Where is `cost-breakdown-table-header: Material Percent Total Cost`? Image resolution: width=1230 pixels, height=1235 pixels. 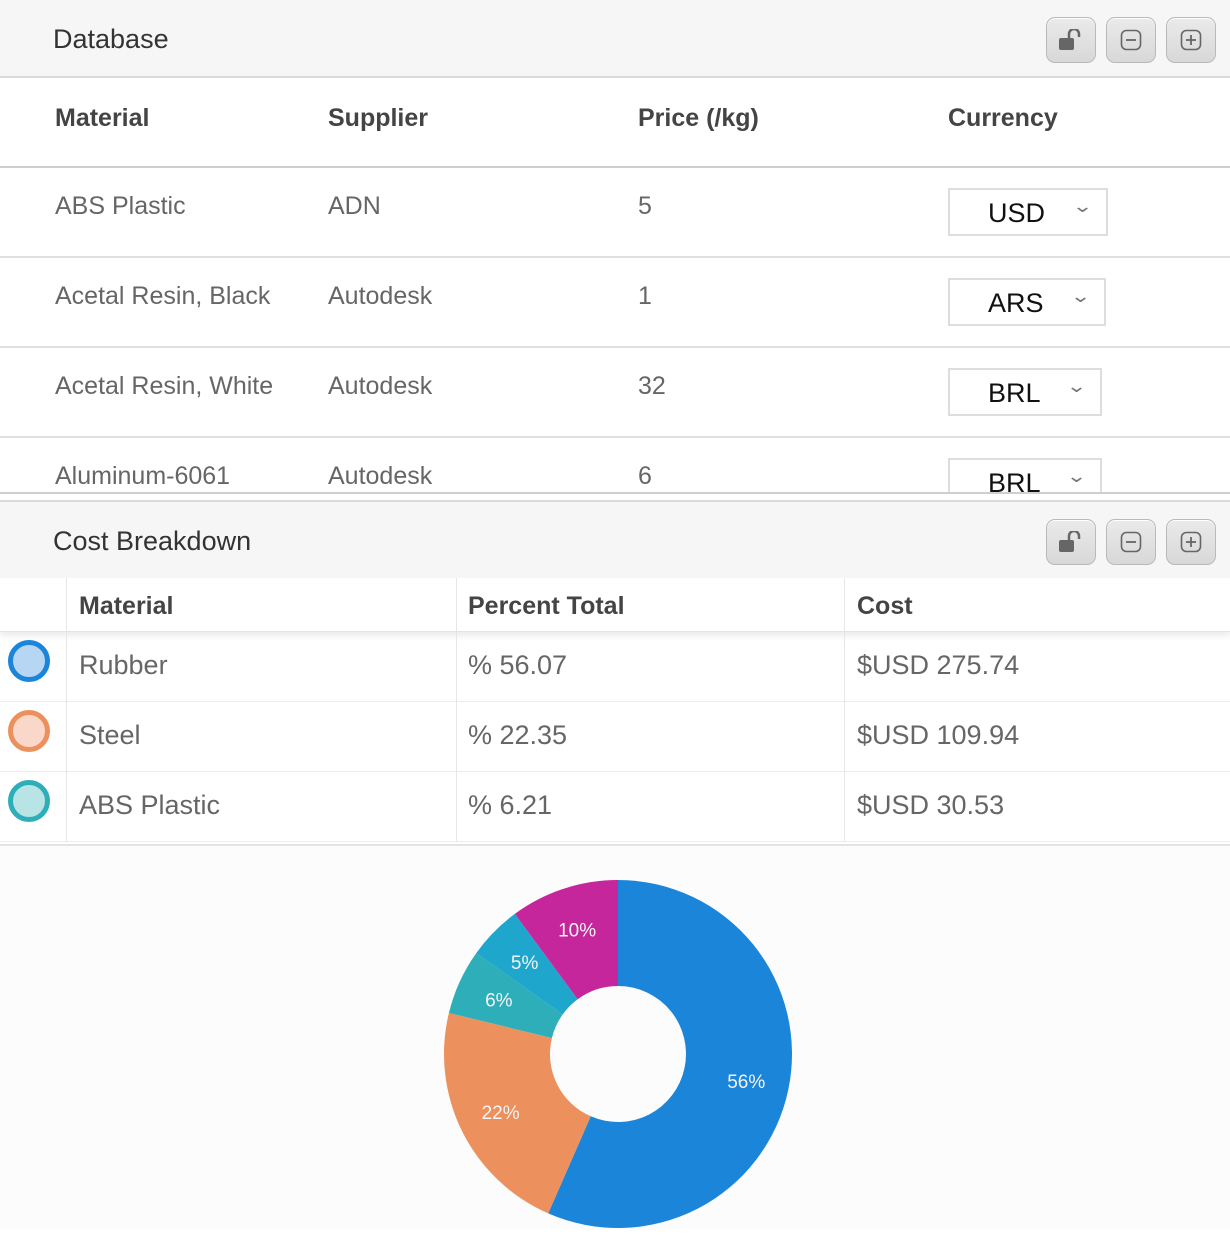 cost-breakdown-table-header: Material Percent Total Cost is located at coordinates (615, 605).